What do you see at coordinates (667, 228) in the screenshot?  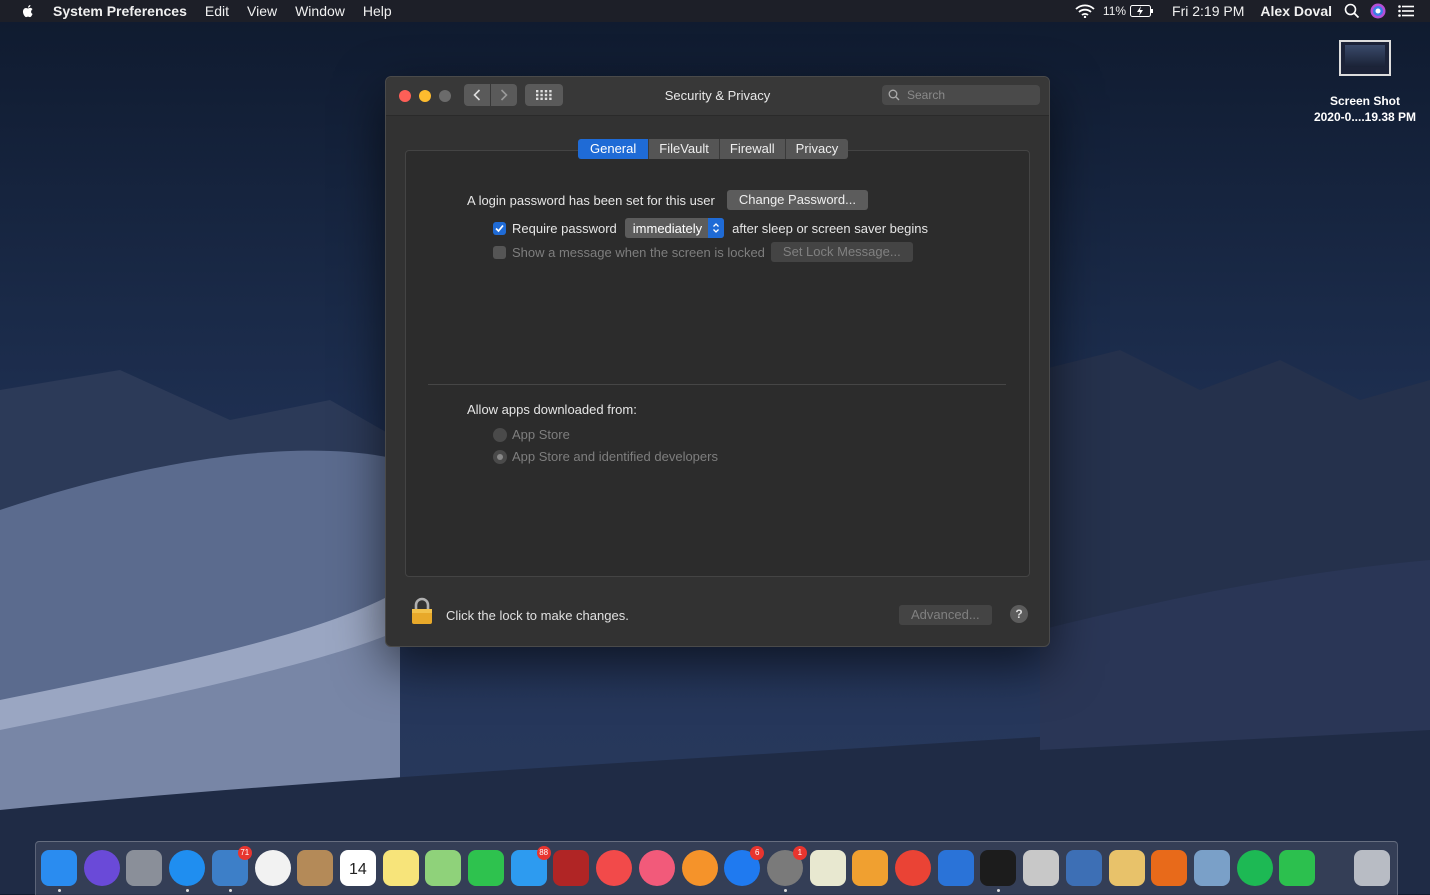 I see `require-password-delay-value: immediately` at bounding box center [667, 228].